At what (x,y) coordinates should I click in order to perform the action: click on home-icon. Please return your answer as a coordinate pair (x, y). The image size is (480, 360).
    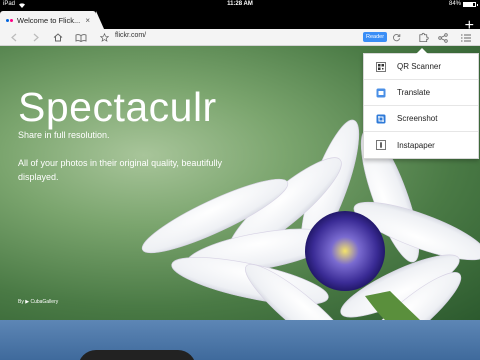
    Looking at the image, I should click on (58, 37).